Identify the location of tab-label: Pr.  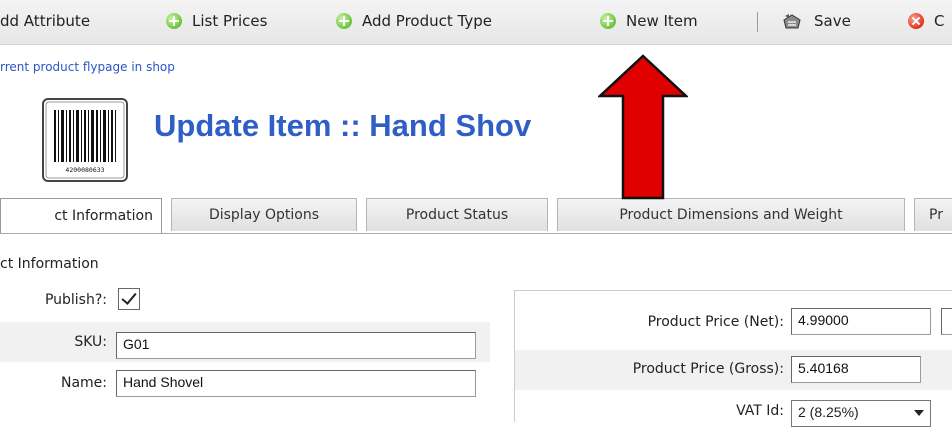
(936, 215).